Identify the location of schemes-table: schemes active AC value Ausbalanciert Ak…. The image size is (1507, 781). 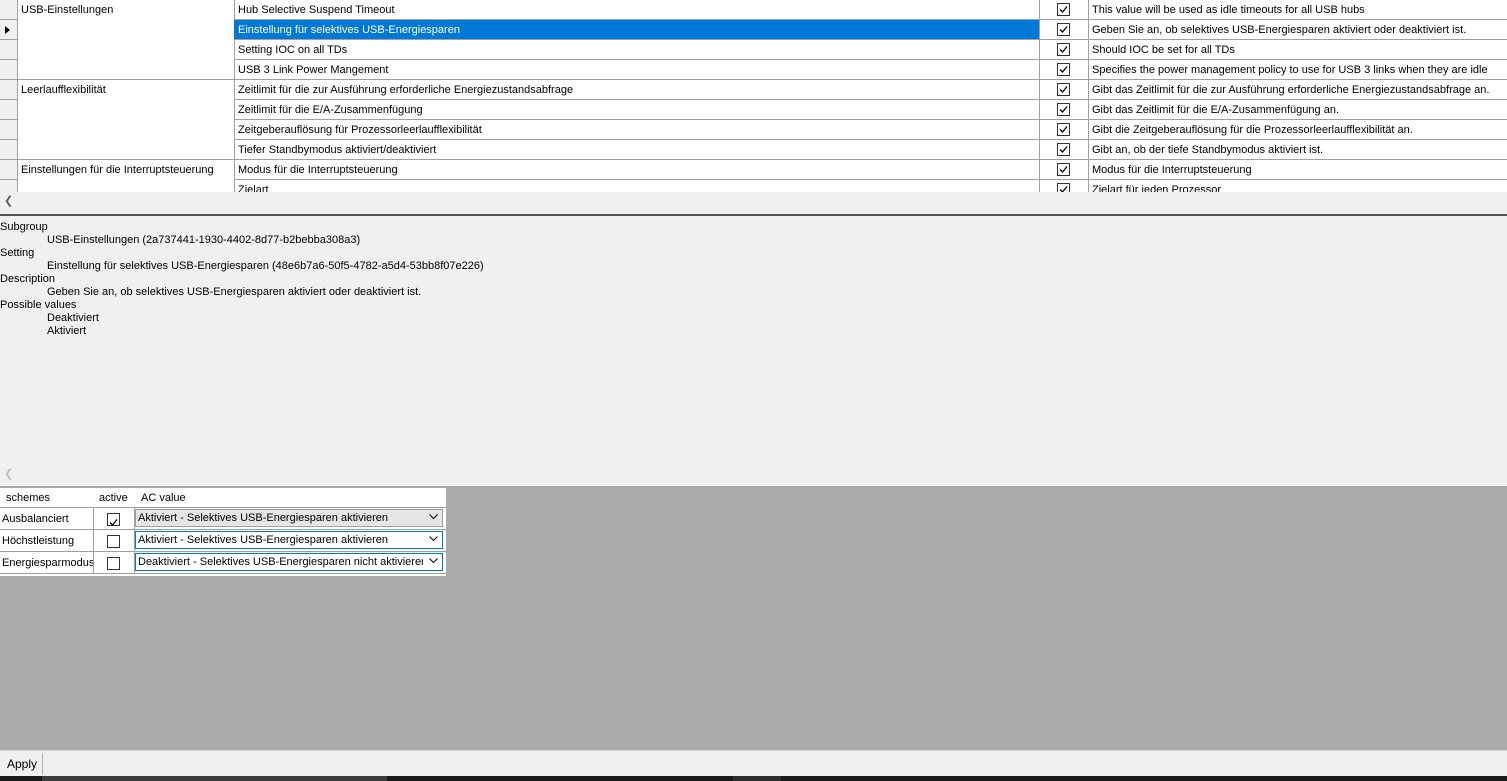
(223, 532).